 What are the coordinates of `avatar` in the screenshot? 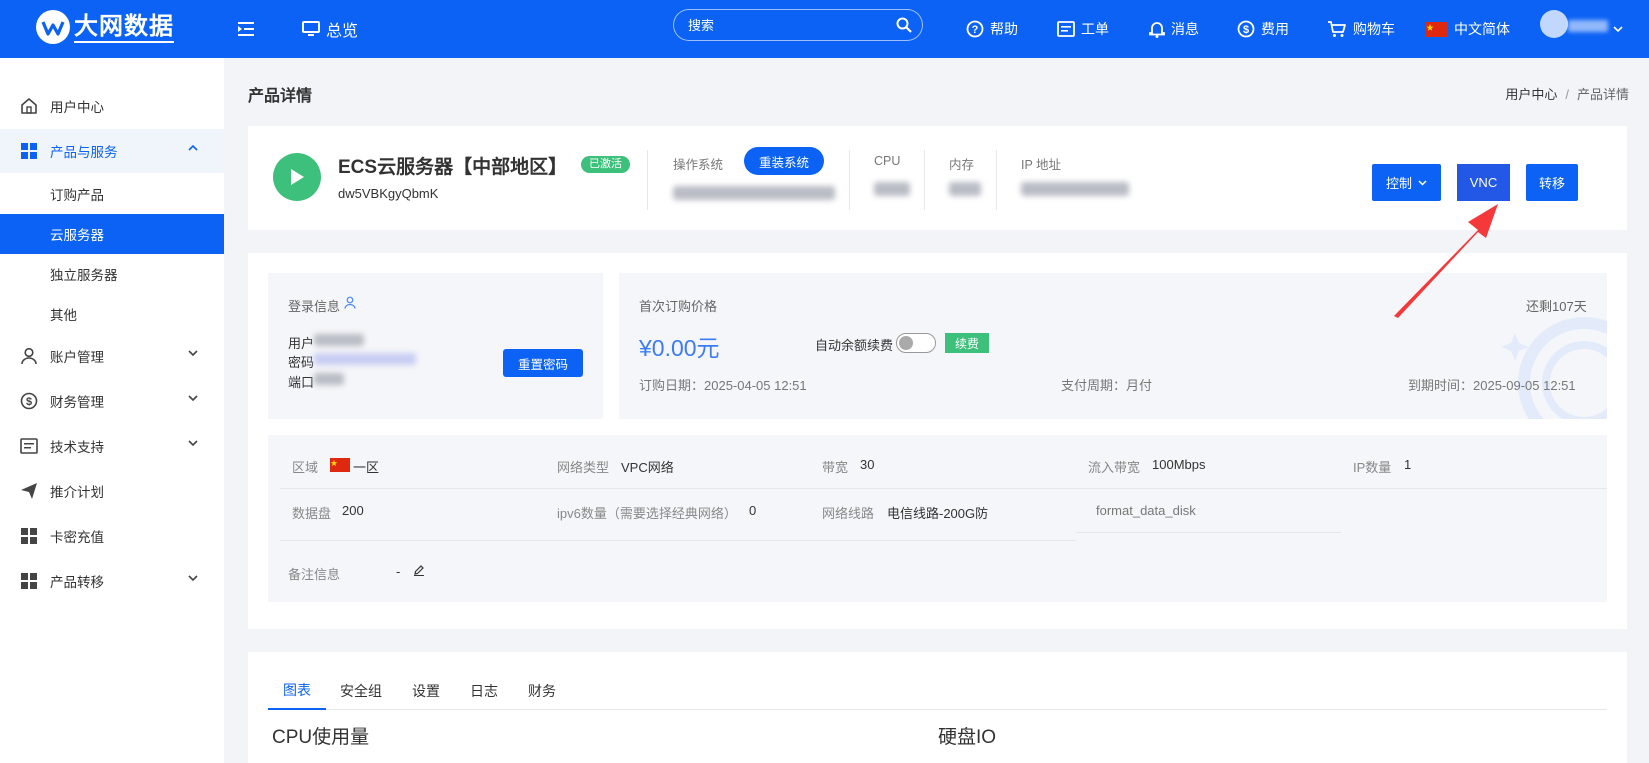 It's located at (1554, 24).